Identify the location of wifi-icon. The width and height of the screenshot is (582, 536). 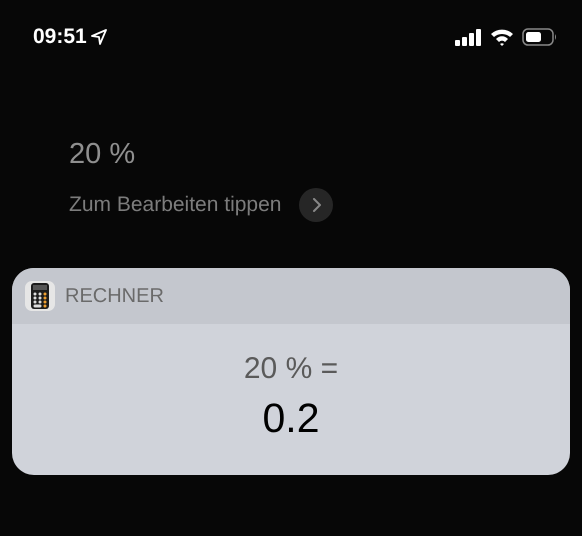
(502, 37).